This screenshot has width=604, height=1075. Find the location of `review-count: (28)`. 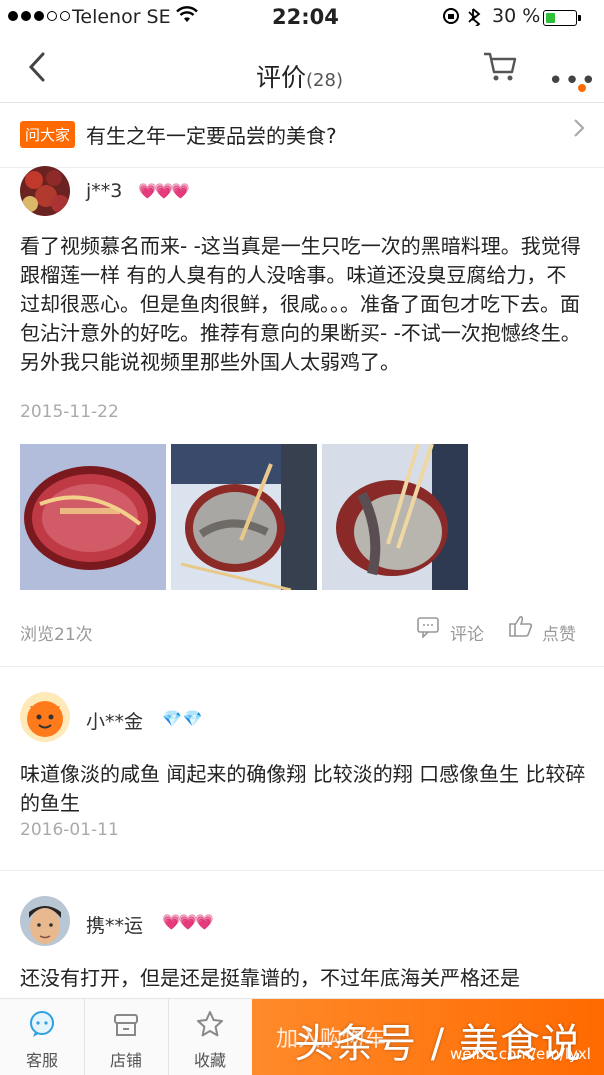

review-count: (28) is located at coordinates (324, 80).